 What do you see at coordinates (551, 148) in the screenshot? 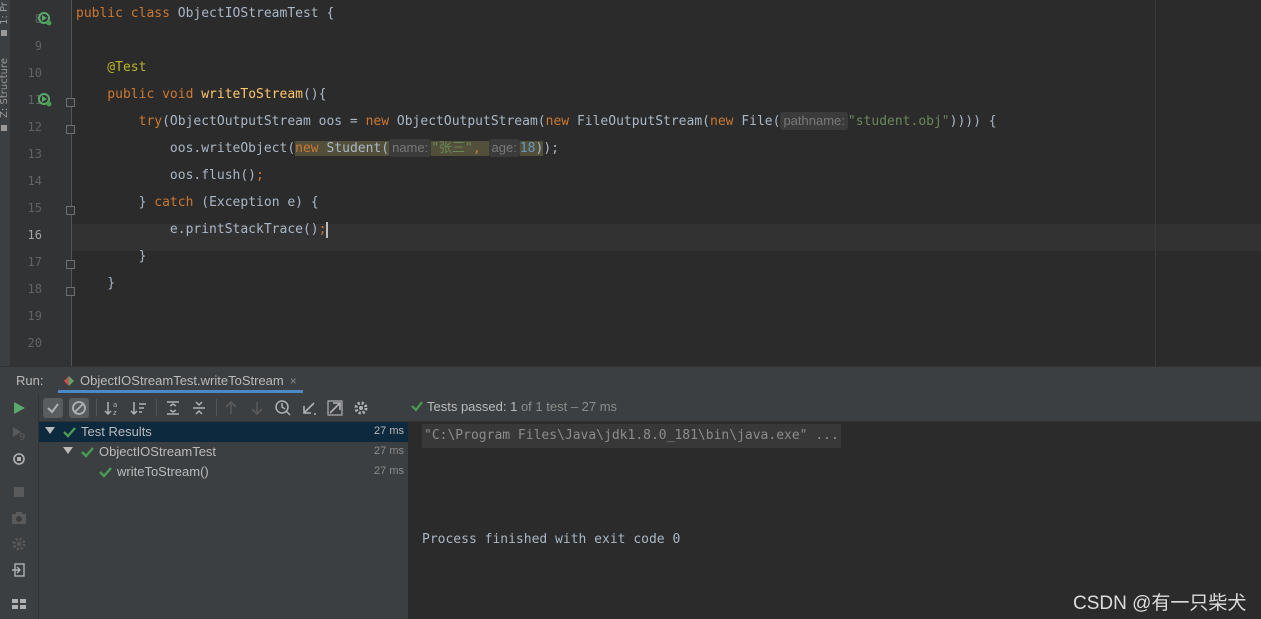
I see `code-token: );` at bounding box center [551, 148].